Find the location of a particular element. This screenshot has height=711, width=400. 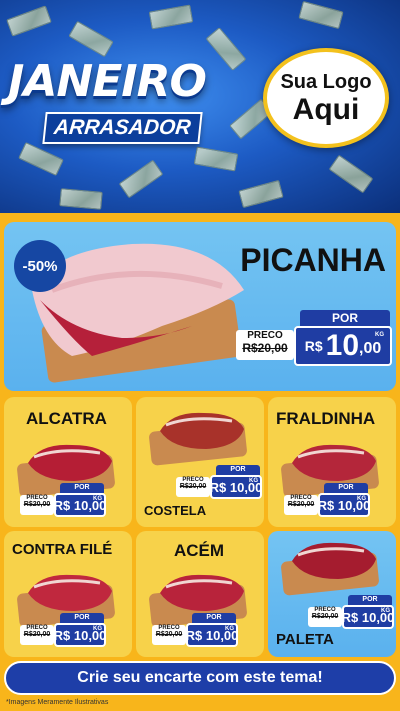

disclaimer-text: *Imagens Meramente Ilustrativas is located at coordinates (57, 702).